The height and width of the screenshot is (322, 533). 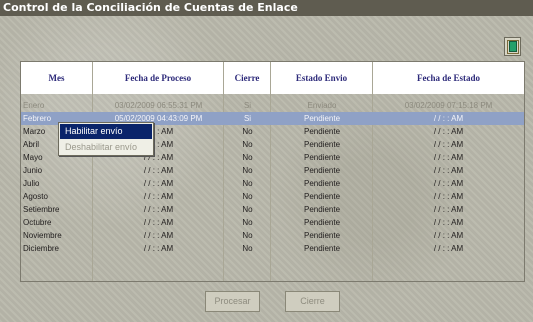 What do you see at coordinates (232, 301) in the screenshot?
I see `procesar-button: Procesar` at bounding box center [232, 301].